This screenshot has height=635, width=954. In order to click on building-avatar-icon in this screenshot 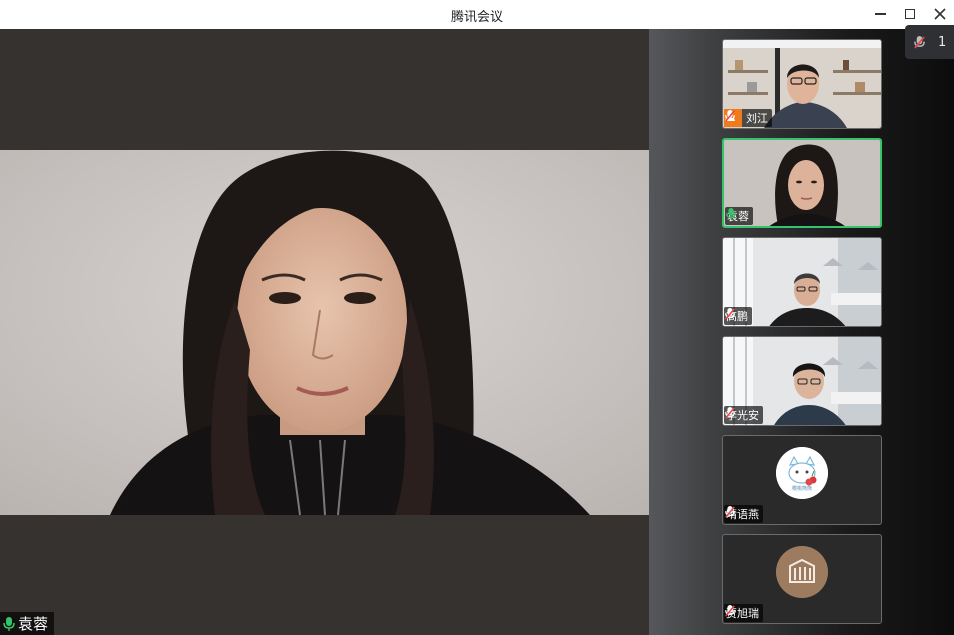, I will do `click(802, 572)`.